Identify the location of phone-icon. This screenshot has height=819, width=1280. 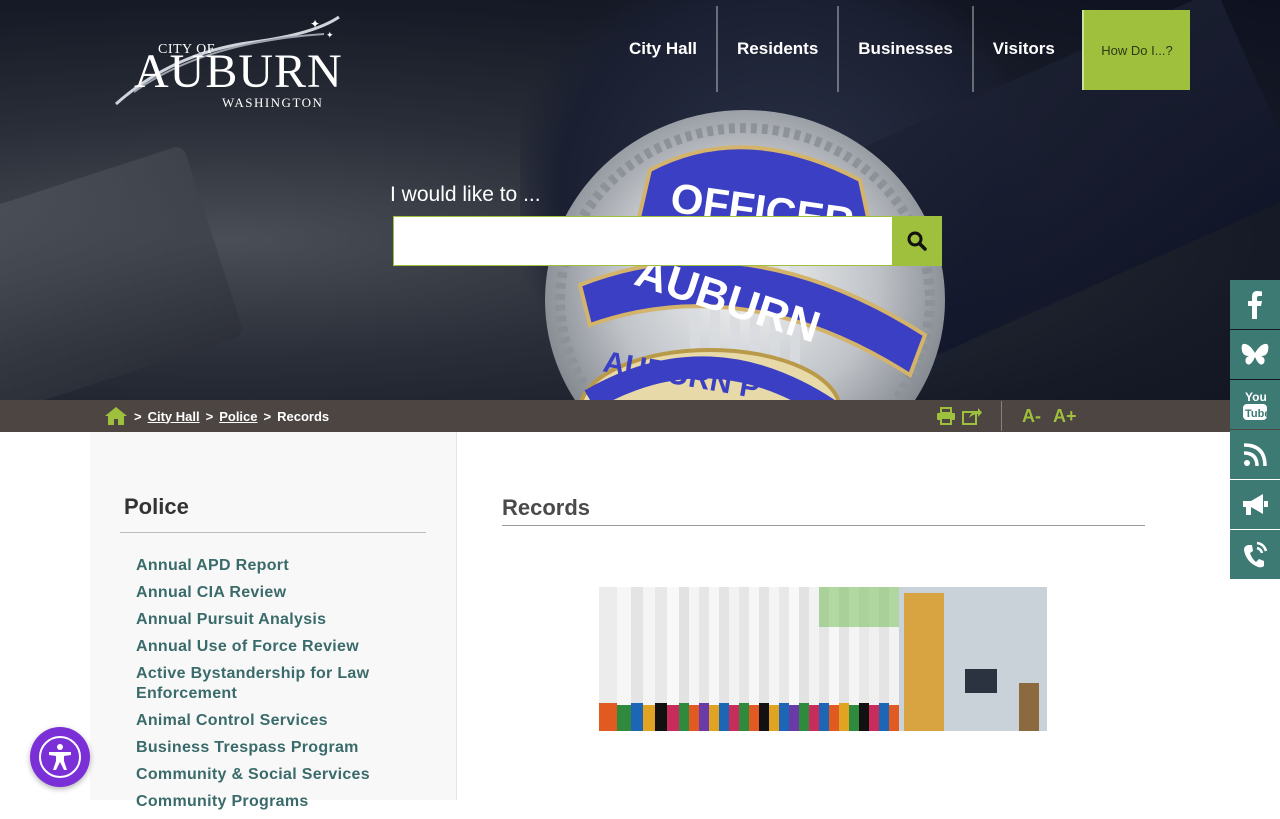
(1256, 554).